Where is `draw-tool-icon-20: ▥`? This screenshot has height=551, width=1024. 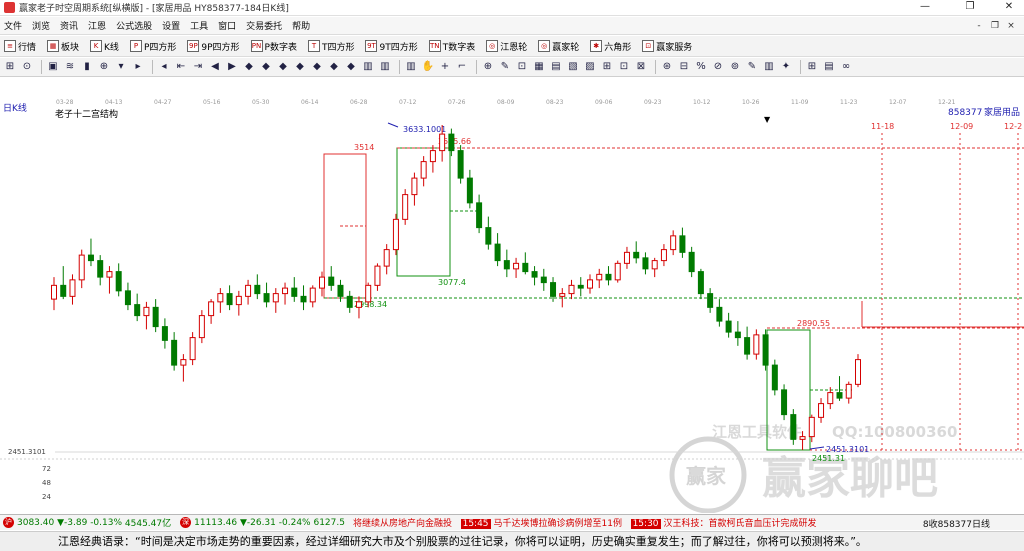
draw-tool-icon-20: ▥ is located at coordinates (368, 67).